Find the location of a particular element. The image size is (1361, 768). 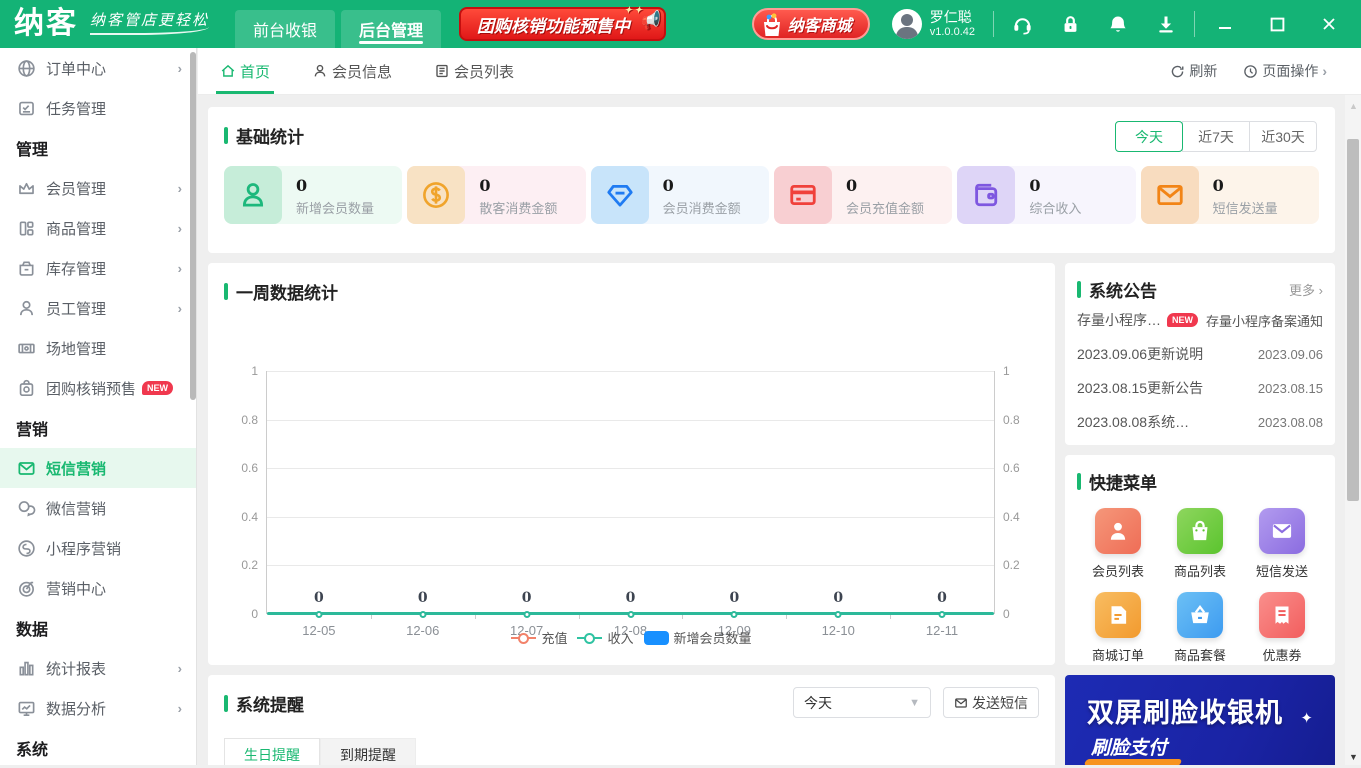

quick-menu-member-list: 会员列表 is located at coordinates (1118, 544).